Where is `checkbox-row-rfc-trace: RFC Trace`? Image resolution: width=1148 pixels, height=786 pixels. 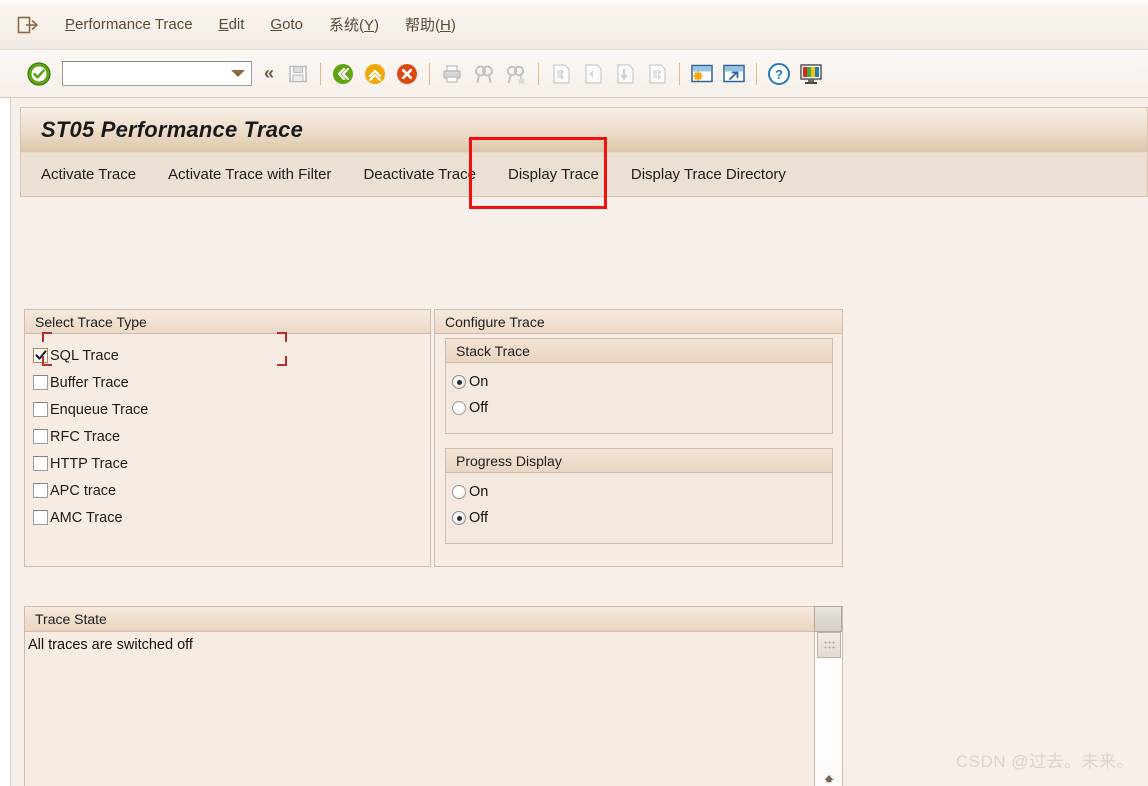
checkbox-row-rfc-trace: RFC Trace is located at coordinates (231, 436).